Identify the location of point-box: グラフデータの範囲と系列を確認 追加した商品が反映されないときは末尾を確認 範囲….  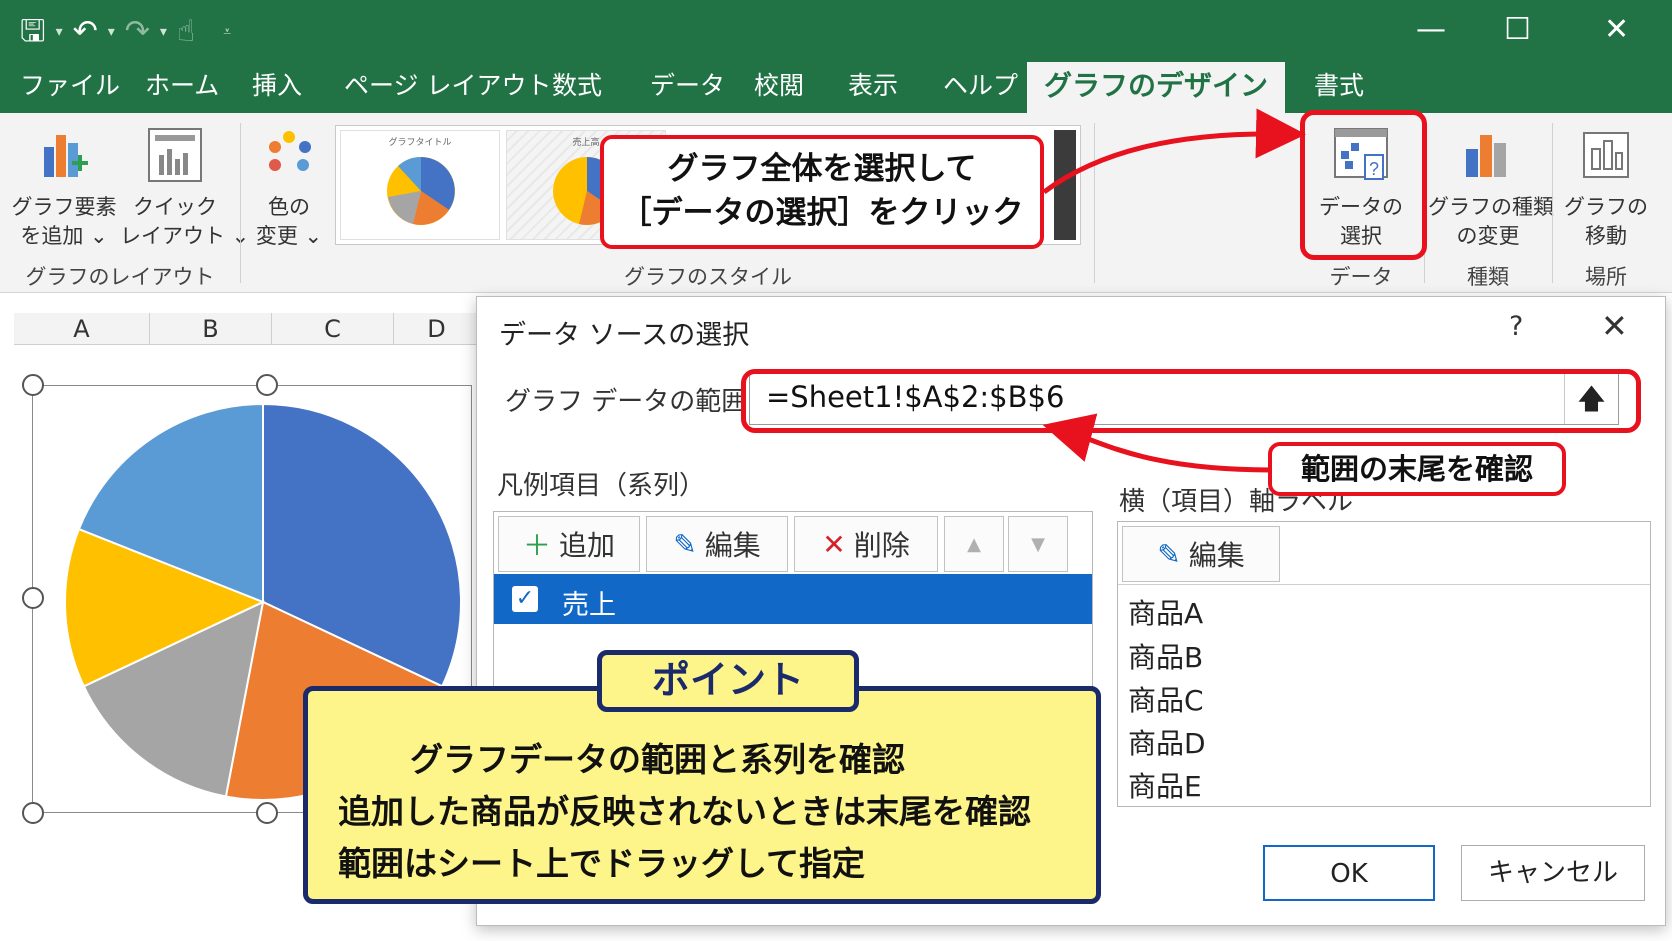
(702, 795).